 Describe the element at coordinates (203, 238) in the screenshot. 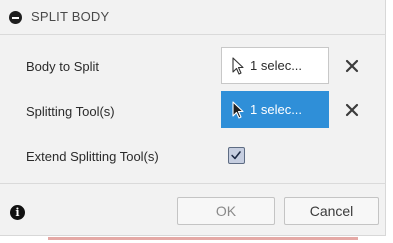

I see `background-canvas-edge` at that location.